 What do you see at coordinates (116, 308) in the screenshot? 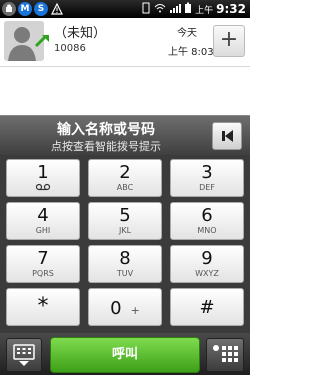
I see `key-digit: 0` at bounding box center [116, 308].